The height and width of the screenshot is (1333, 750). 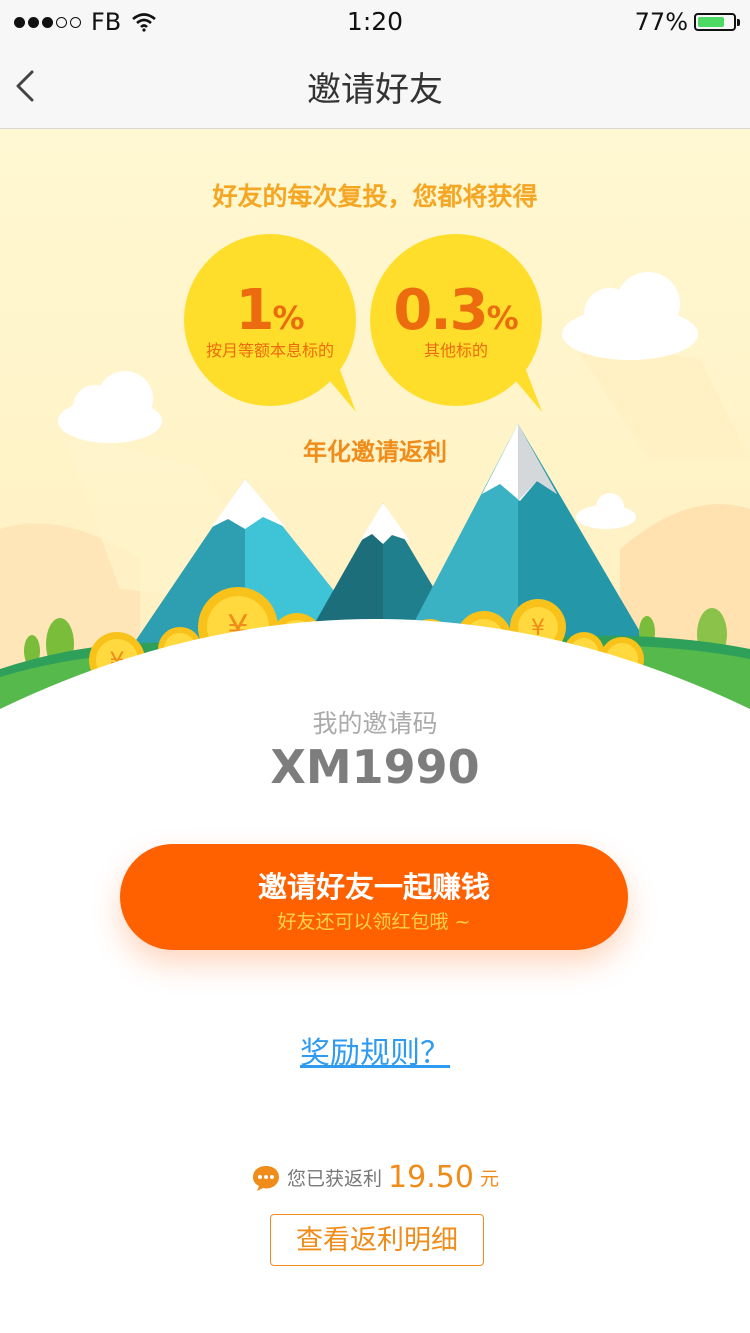 What do you see at coordinates (266, 1178) in the screenshot?
I see `chat-bubble-icon` at bounding box center [266, 1178].